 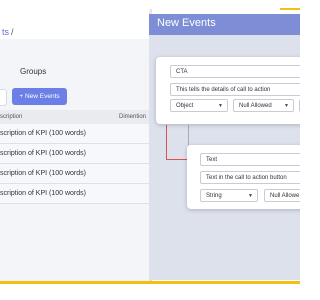 I want to click on property-name-field: CTA, so click(x=235, y=71).